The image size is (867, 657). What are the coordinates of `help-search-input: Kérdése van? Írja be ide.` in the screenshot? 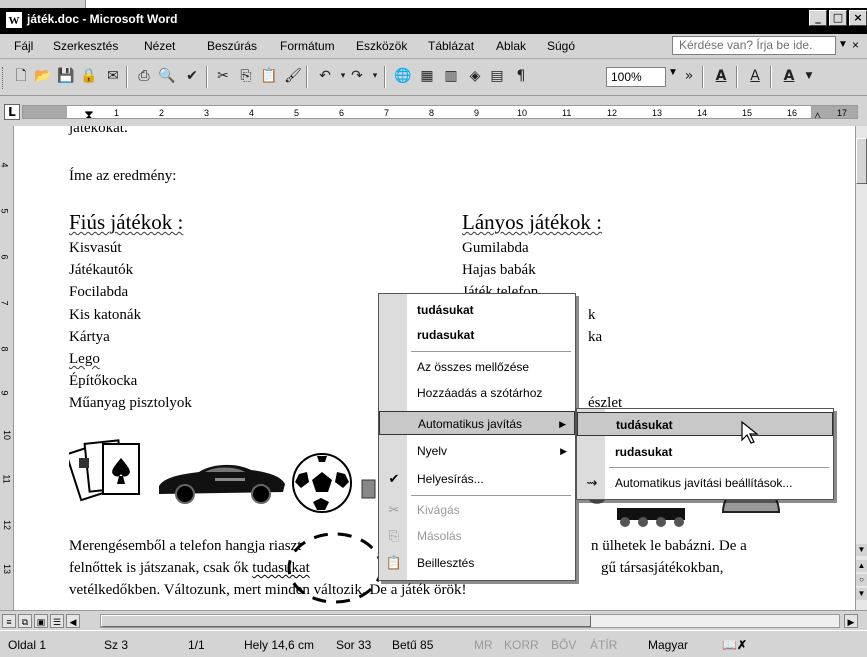 It's located at (754, 45).